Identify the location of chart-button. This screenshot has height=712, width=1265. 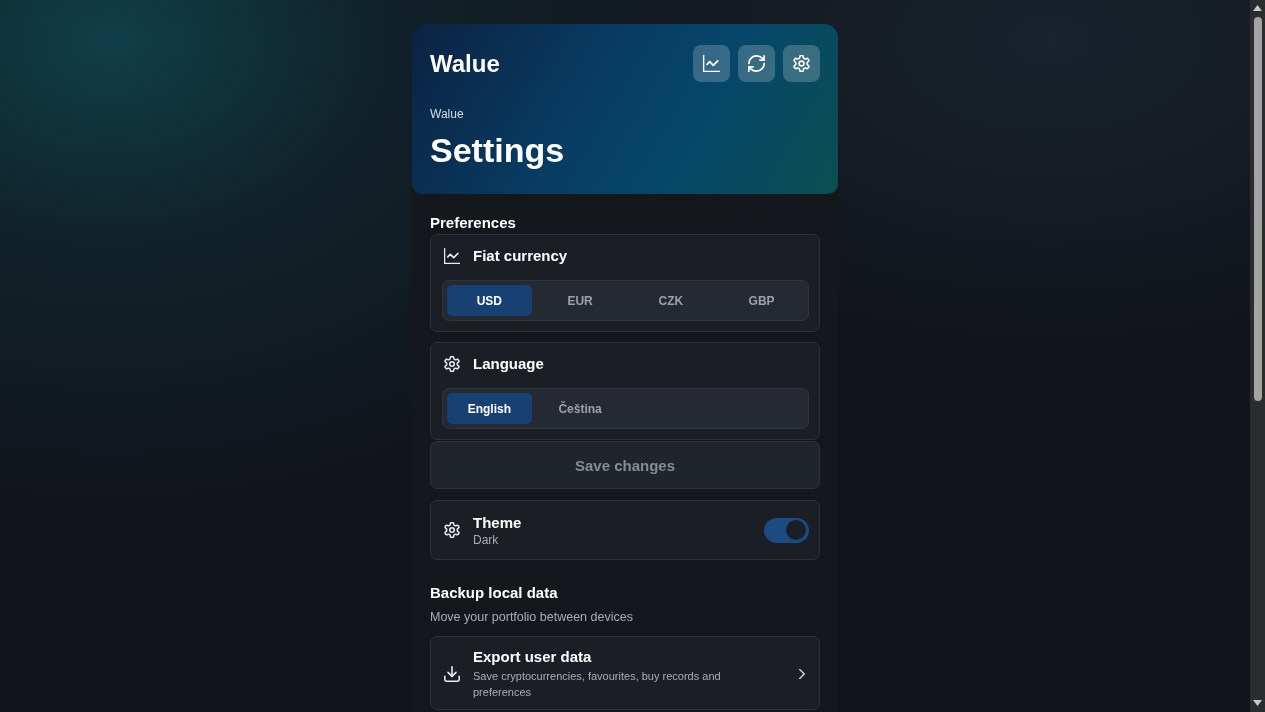
(711, 63).